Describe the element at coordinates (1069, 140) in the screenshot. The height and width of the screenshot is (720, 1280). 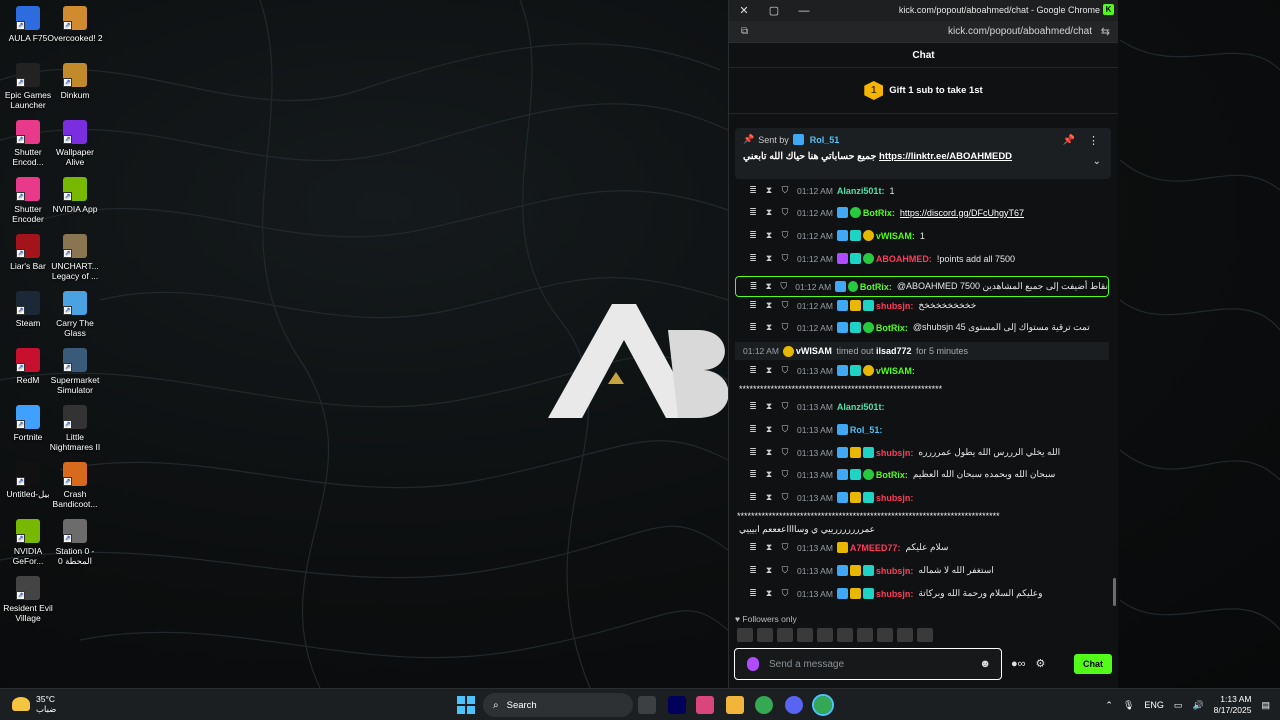
I see `unpin-icon: 📌` at that location.